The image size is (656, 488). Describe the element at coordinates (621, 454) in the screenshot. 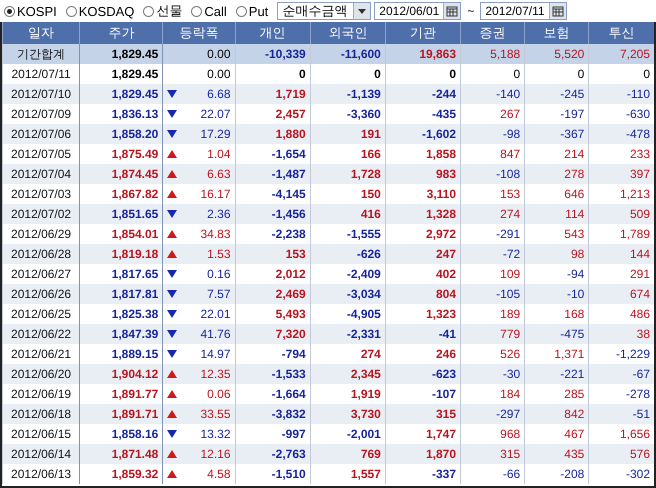

I see `value-cell: 576` at that location.